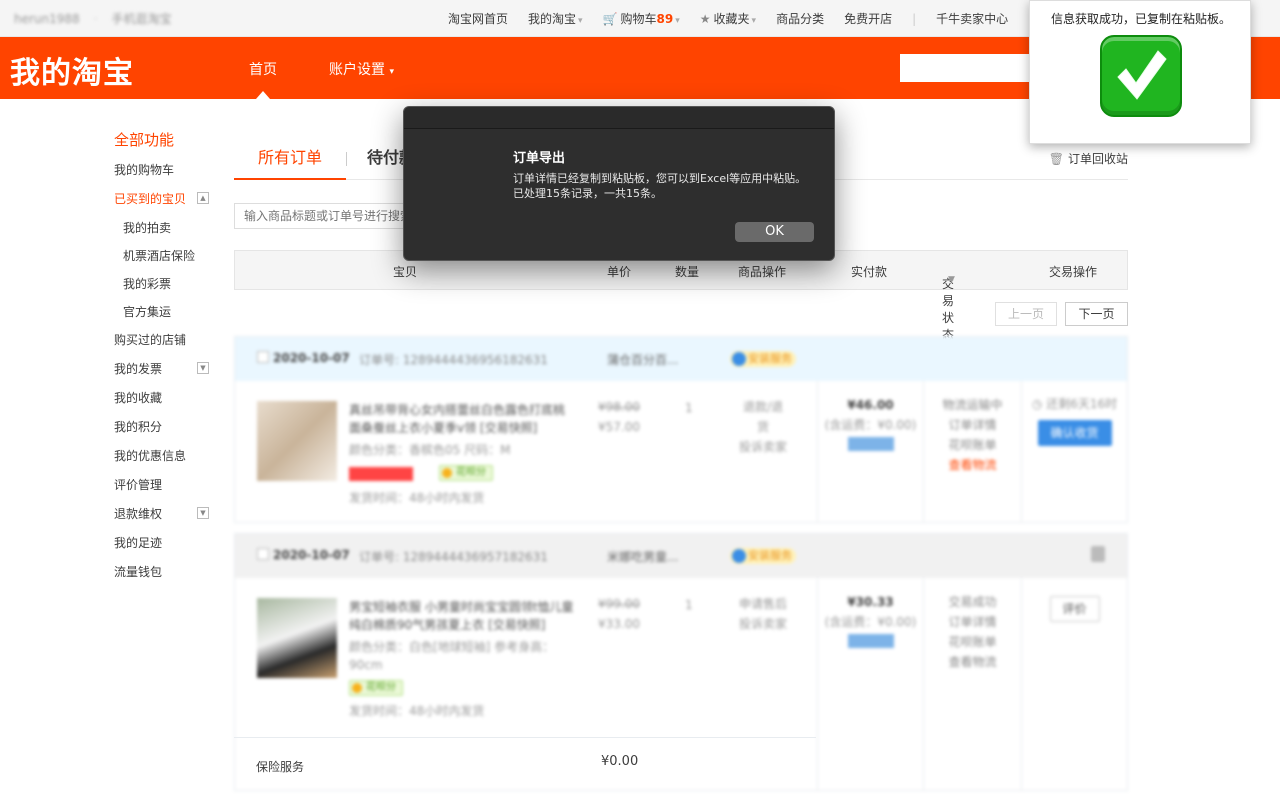 The height and width of the screenshot is (800, 1280). What do you see at coordinates (1073, 272) in the screenshot?
I see `col-actions: 交易操作` at bounding box center [1073, 272].